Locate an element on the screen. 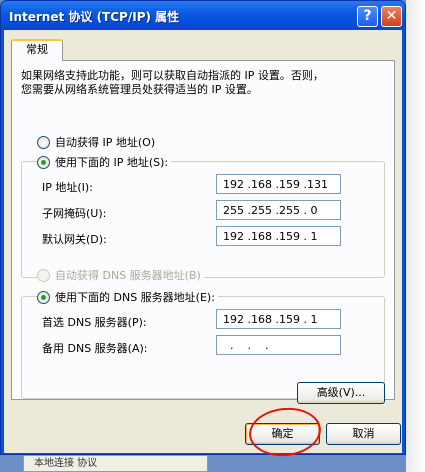 The height and width of the screenshot is (472, 425). radio-button-unchecked is located at coordinates (43, 142).